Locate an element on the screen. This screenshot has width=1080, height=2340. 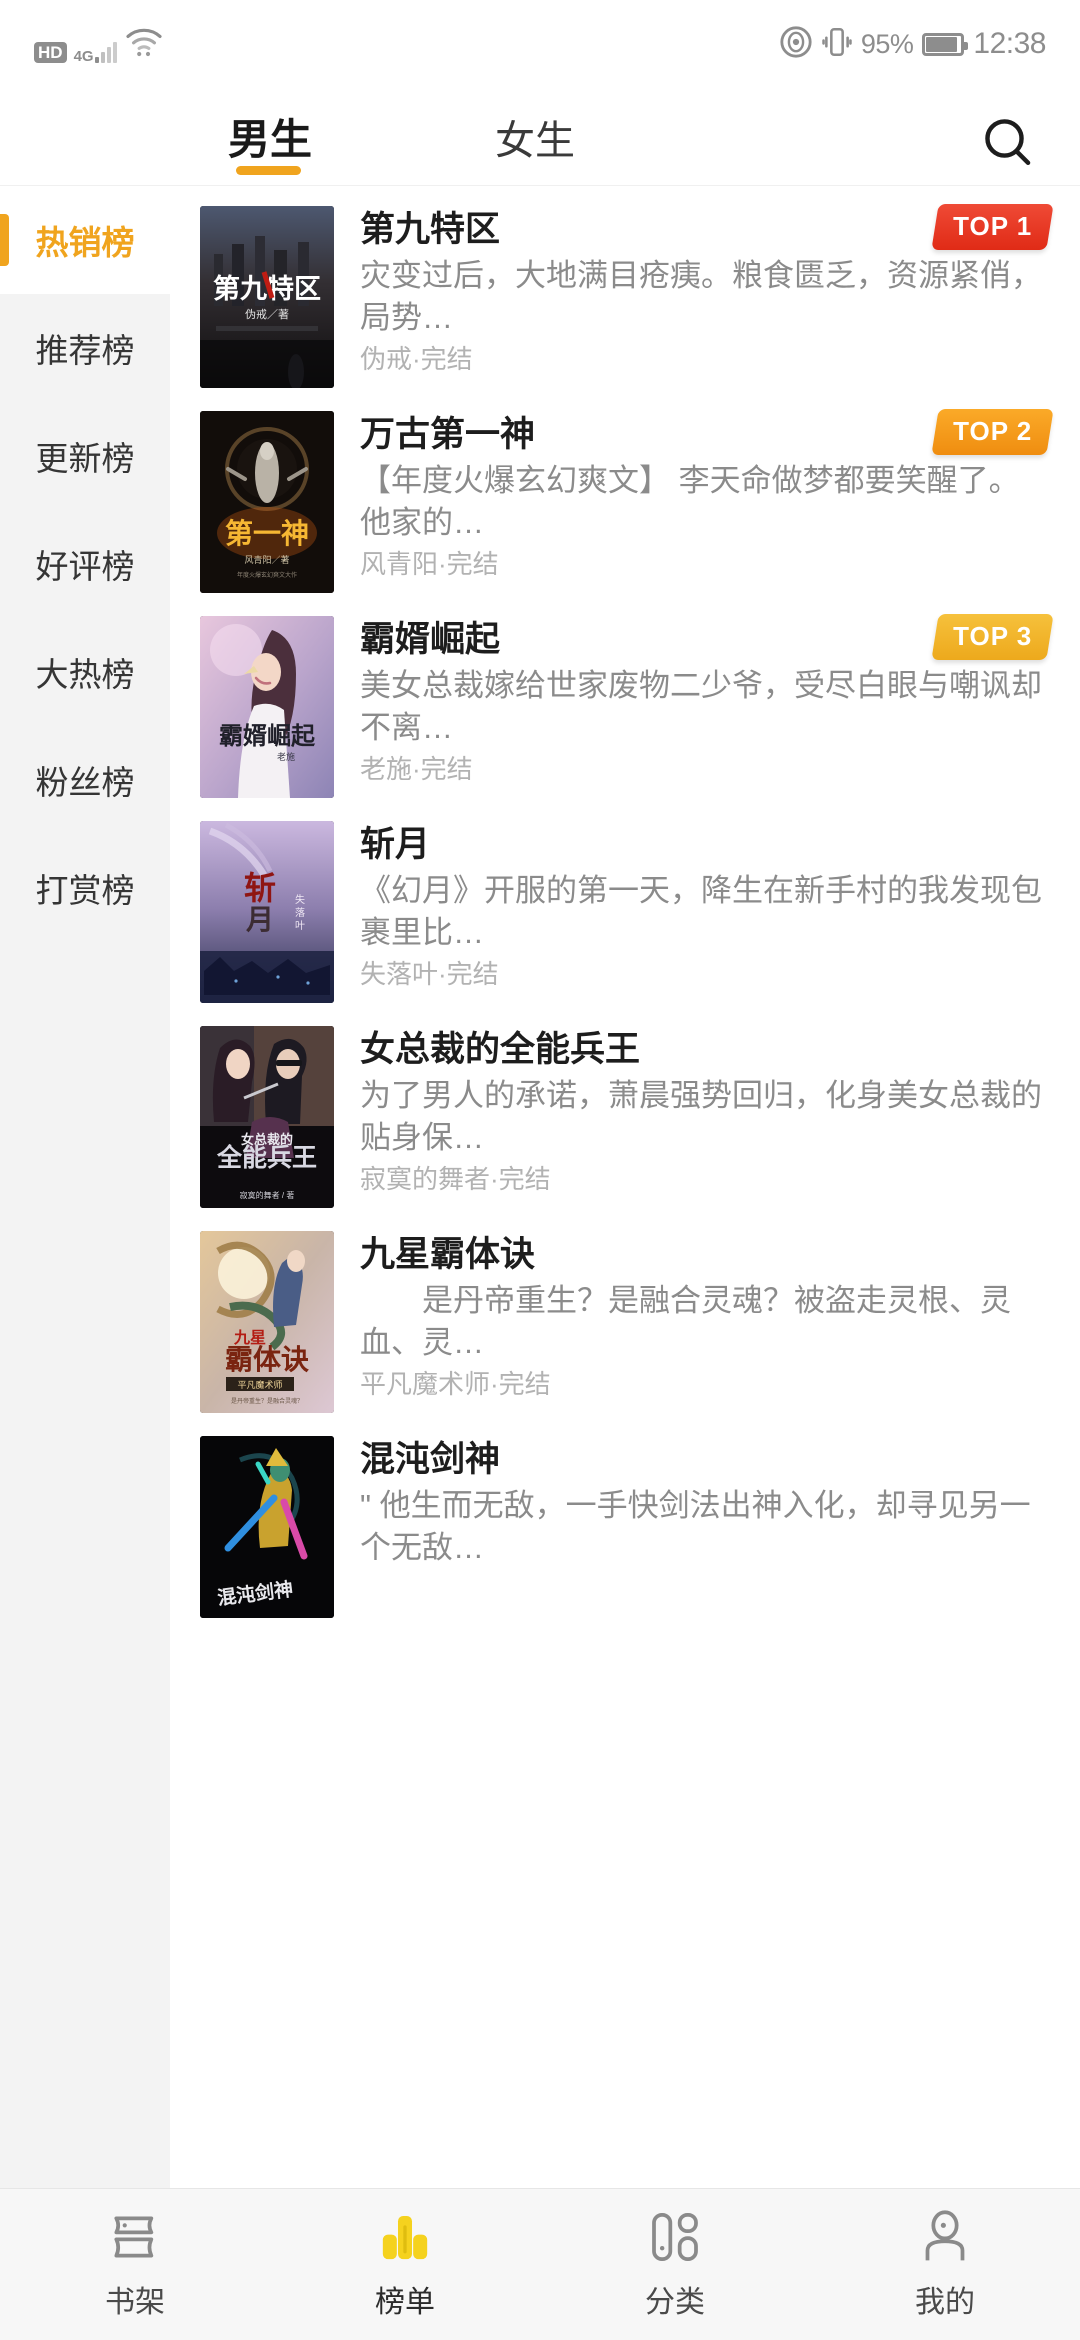
rank-badge-label: TOP 2 is located at coordinates (992, 431).